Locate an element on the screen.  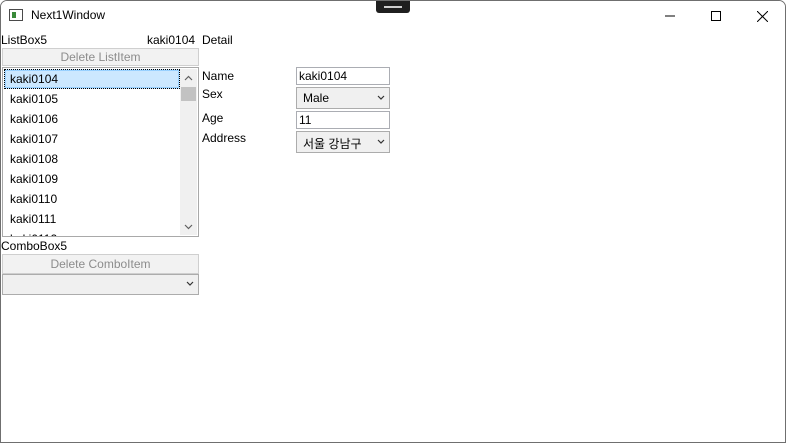
list-item: kaki0111 is located at coordinates (92, 219).